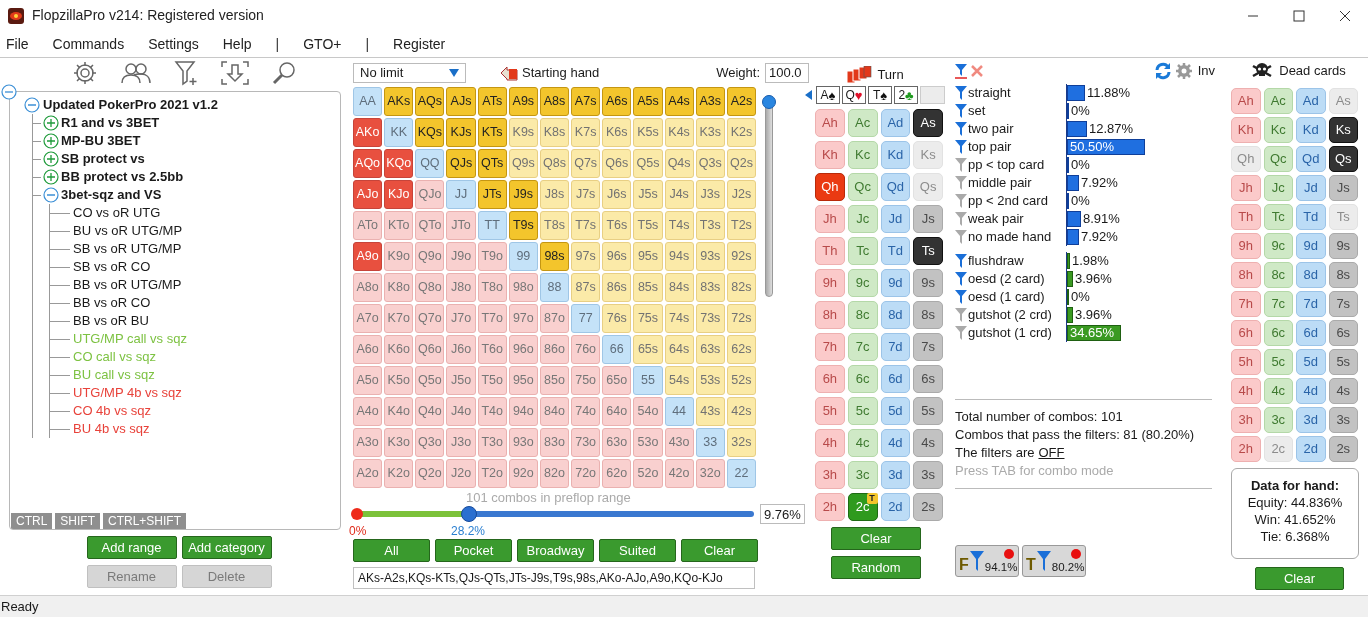  What do you see at coordinates (895, 347) in the screenshot?
I see `card-button: 7d` at bounding box center [895, 347].